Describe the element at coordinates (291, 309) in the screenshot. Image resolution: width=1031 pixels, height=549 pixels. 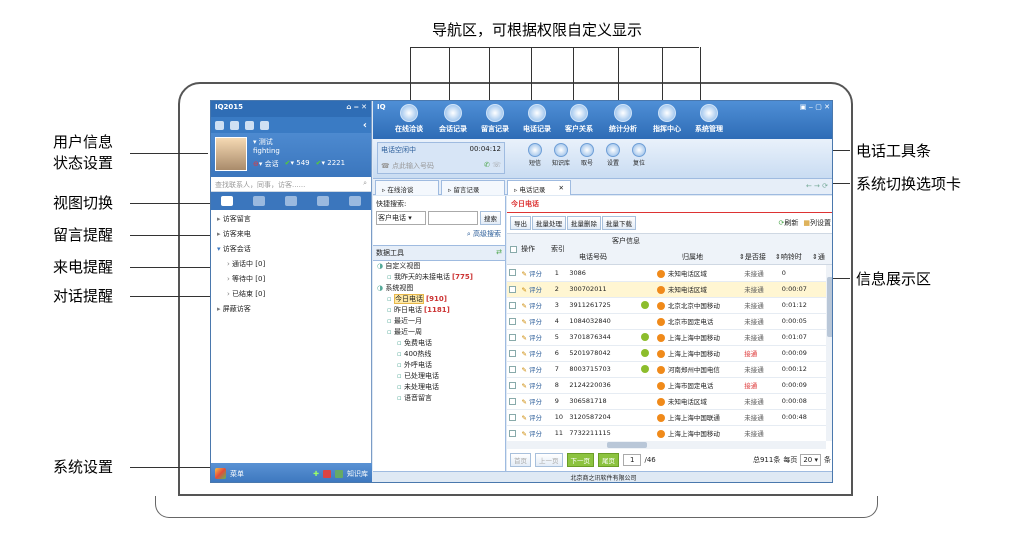
I see `visitor-tree-item: ▸ 屏蔽访客` at that location.